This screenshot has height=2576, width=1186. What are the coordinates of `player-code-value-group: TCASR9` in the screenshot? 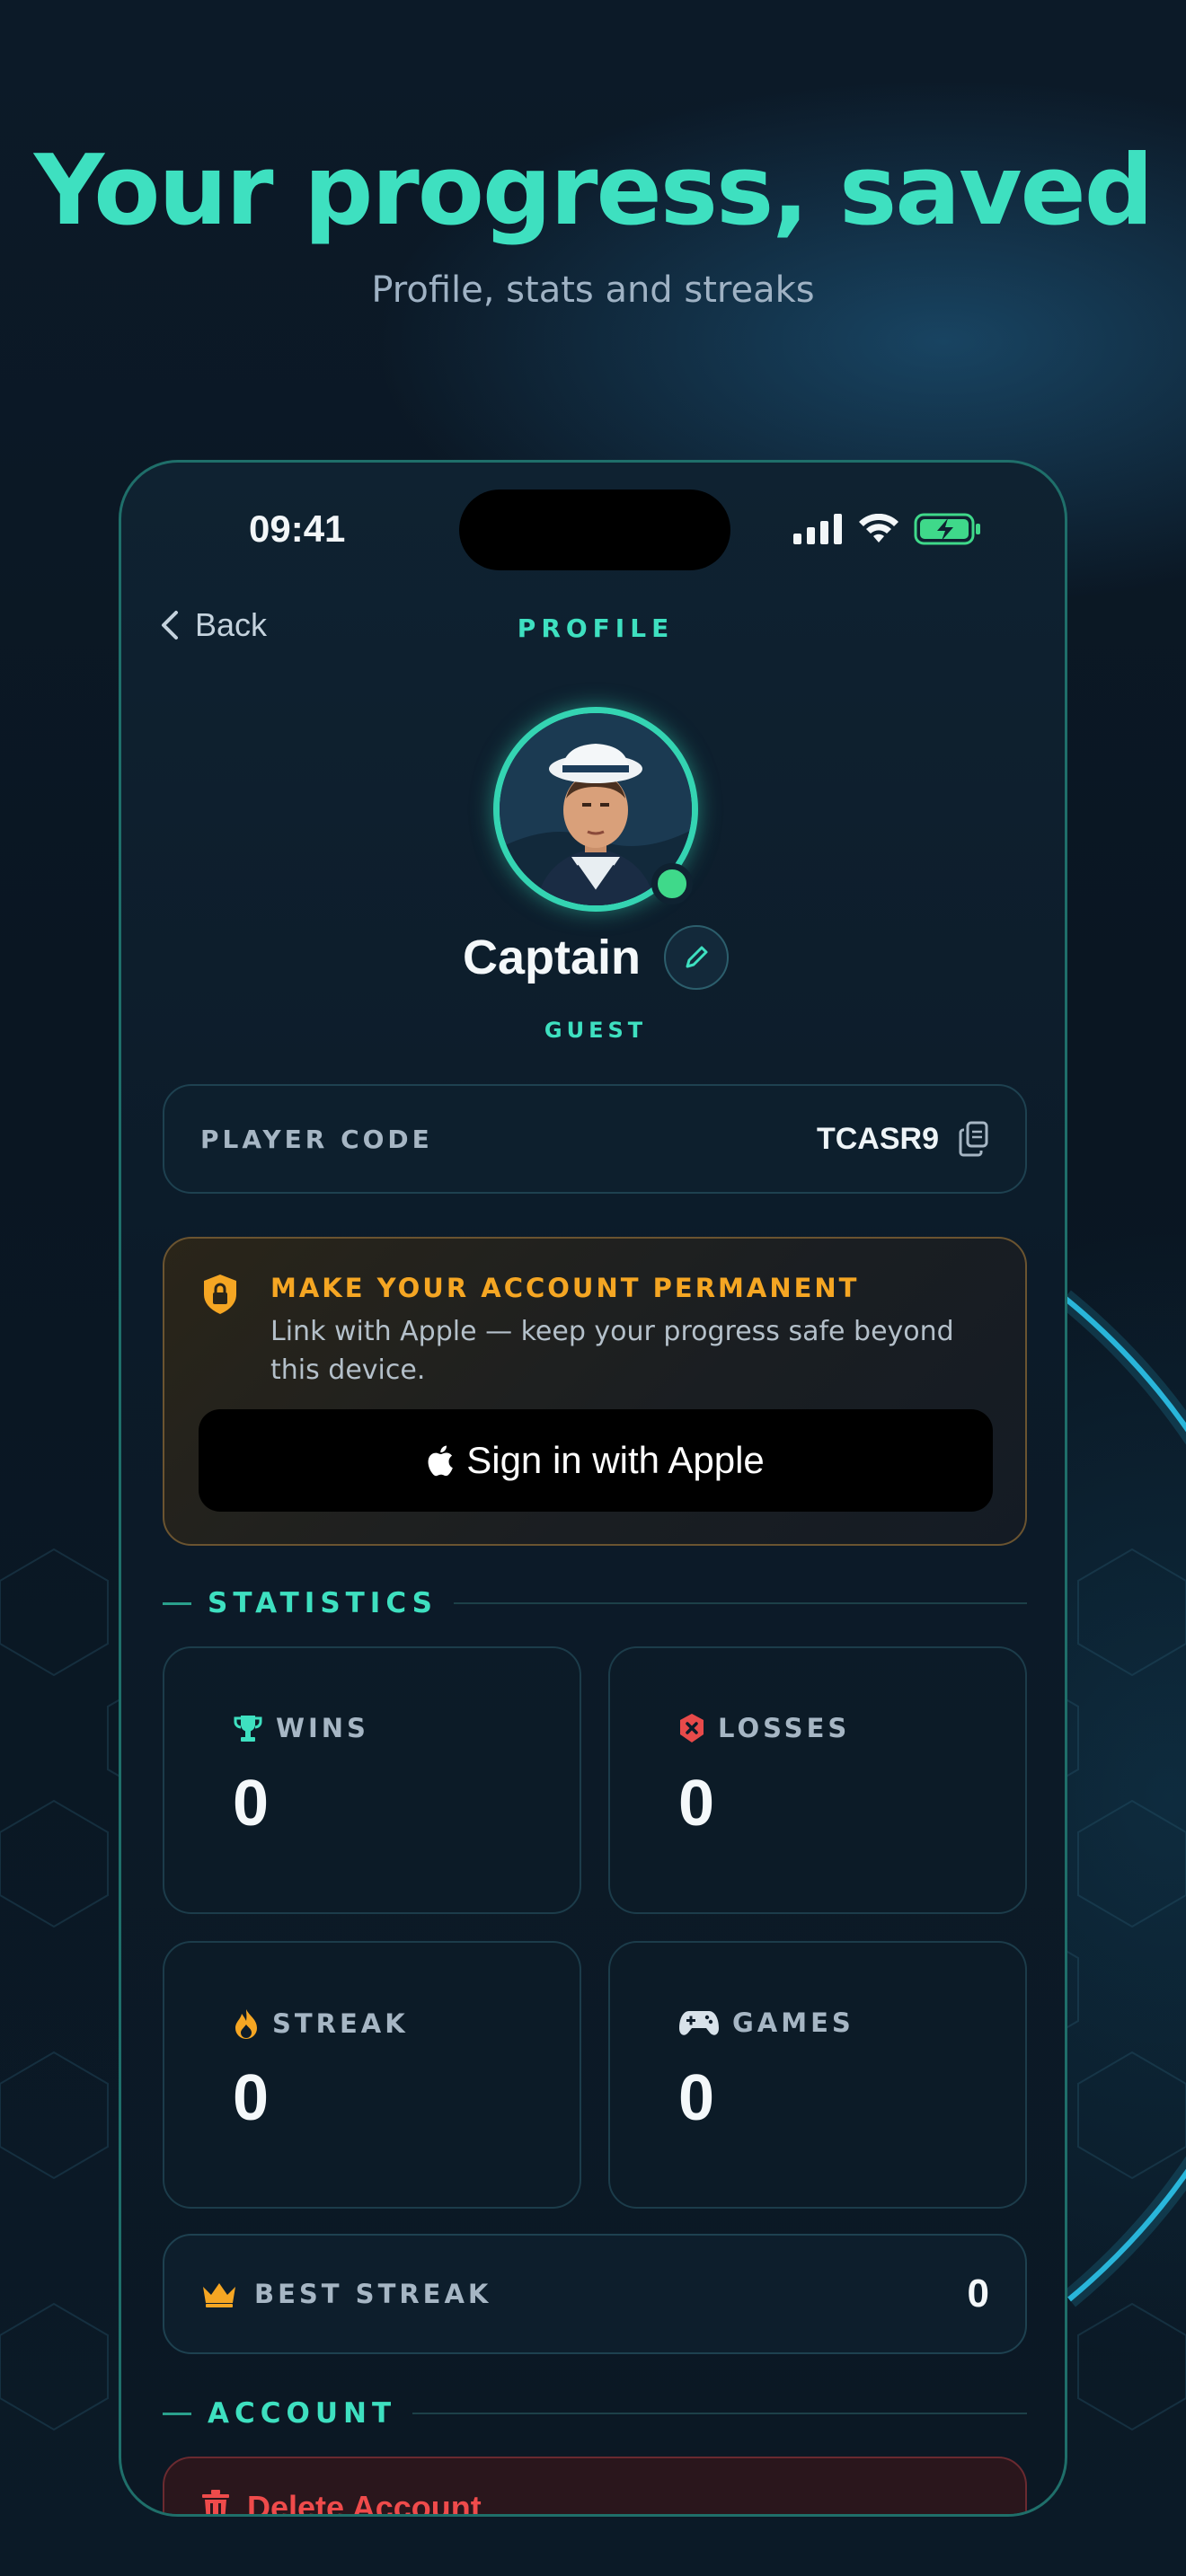 It's located at (903, 1139).